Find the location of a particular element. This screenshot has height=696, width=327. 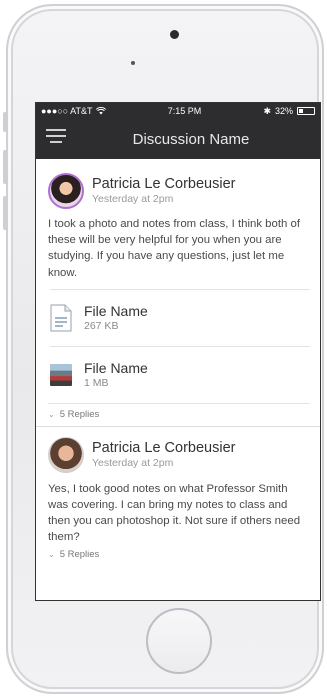

battery-fill is located at coordinates (301, 111).